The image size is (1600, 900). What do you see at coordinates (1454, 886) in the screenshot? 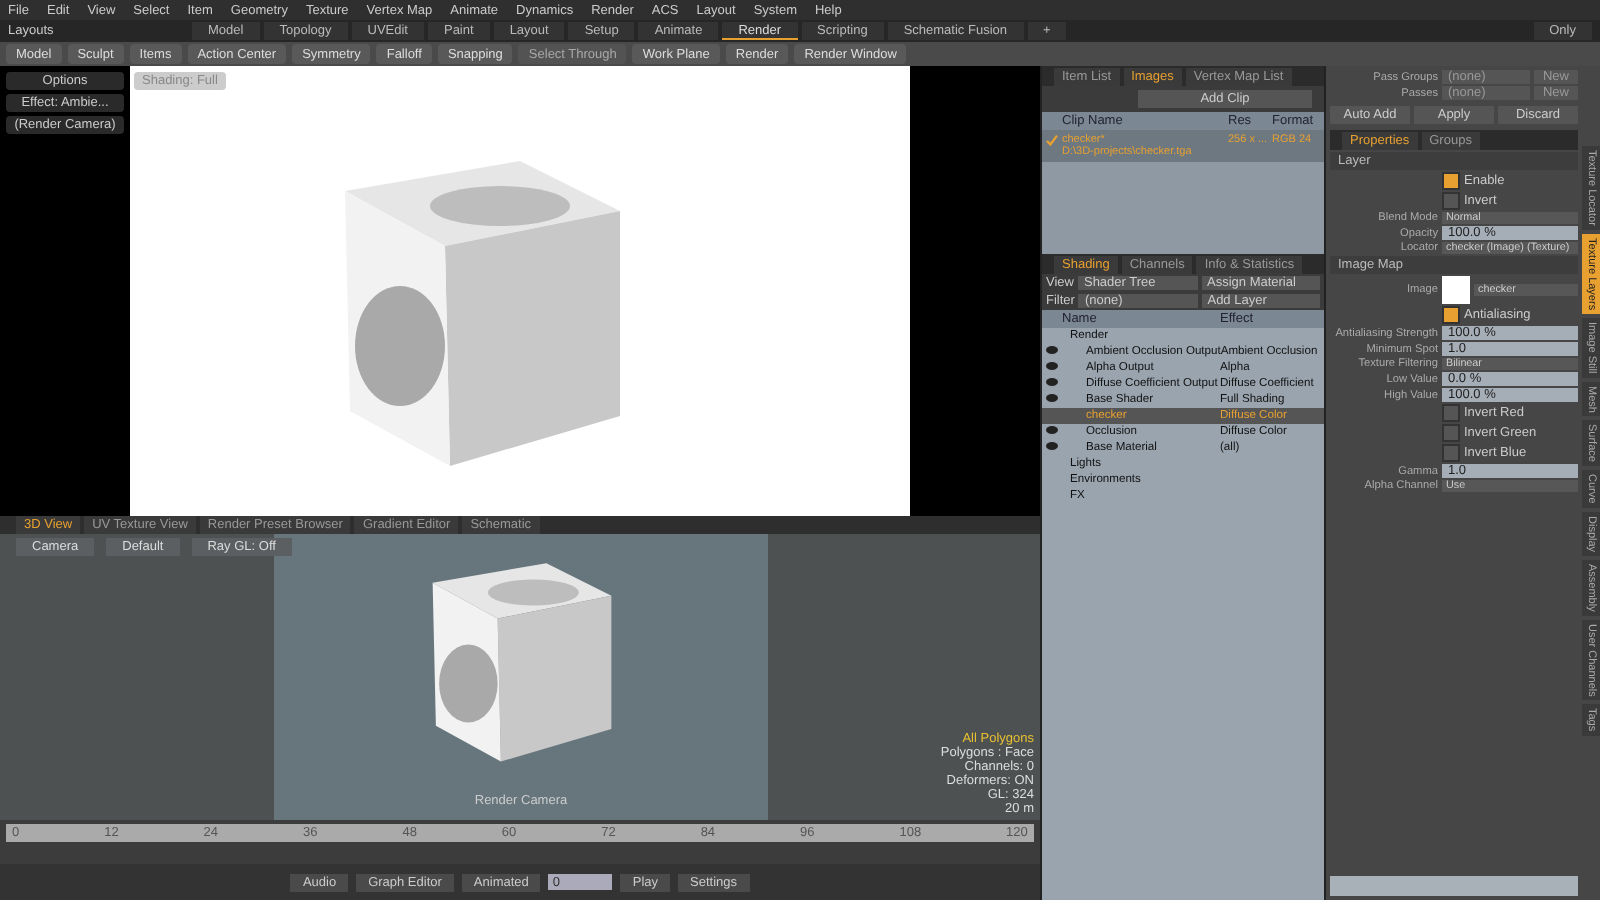
I see `filter-field` at bounding box center [1454, 886].